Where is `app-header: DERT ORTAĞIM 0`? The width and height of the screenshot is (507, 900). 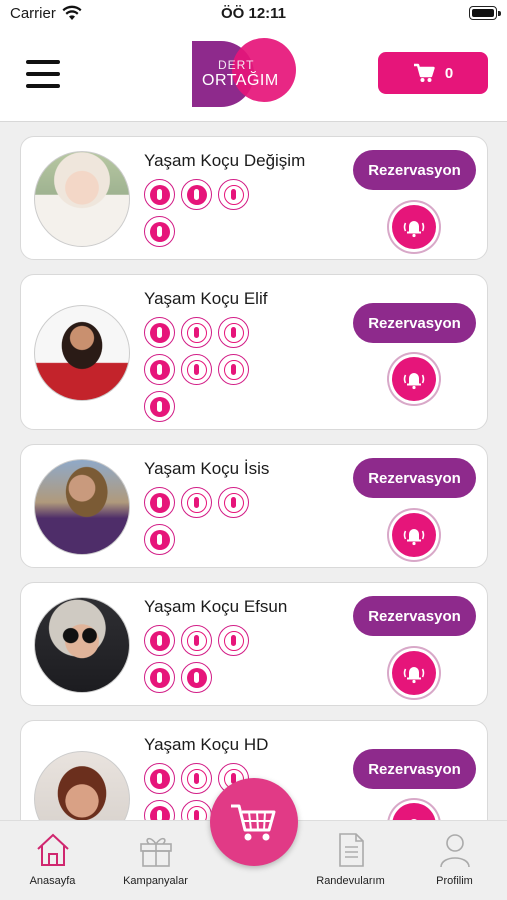
app-header: DERT ORTAĞIM 0 is located at coordinates (253, 75).